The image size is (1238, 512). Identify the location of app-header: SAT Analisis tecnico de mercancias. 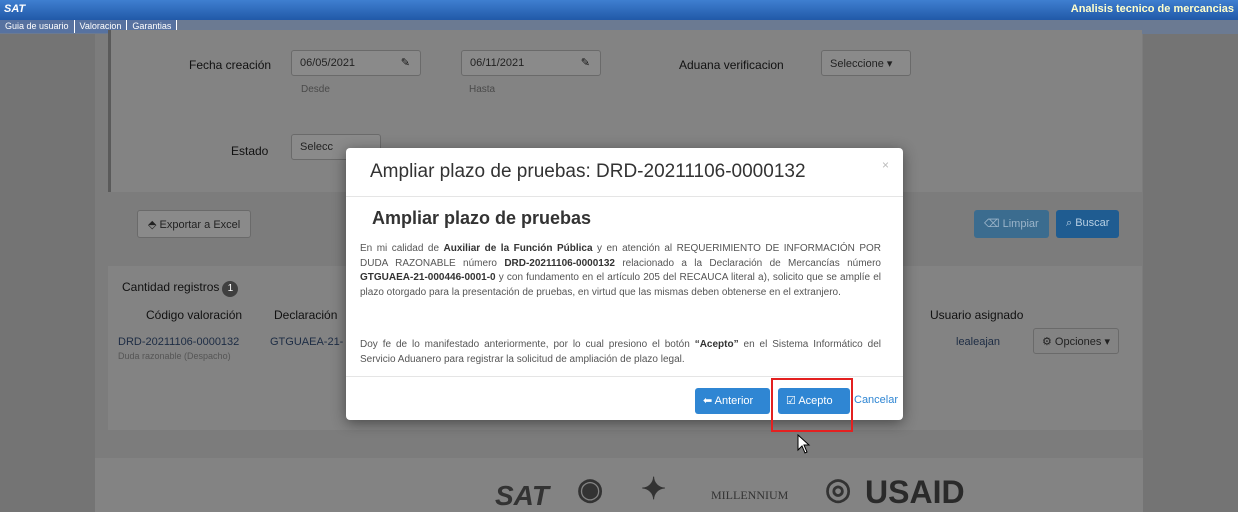
(619, 10).